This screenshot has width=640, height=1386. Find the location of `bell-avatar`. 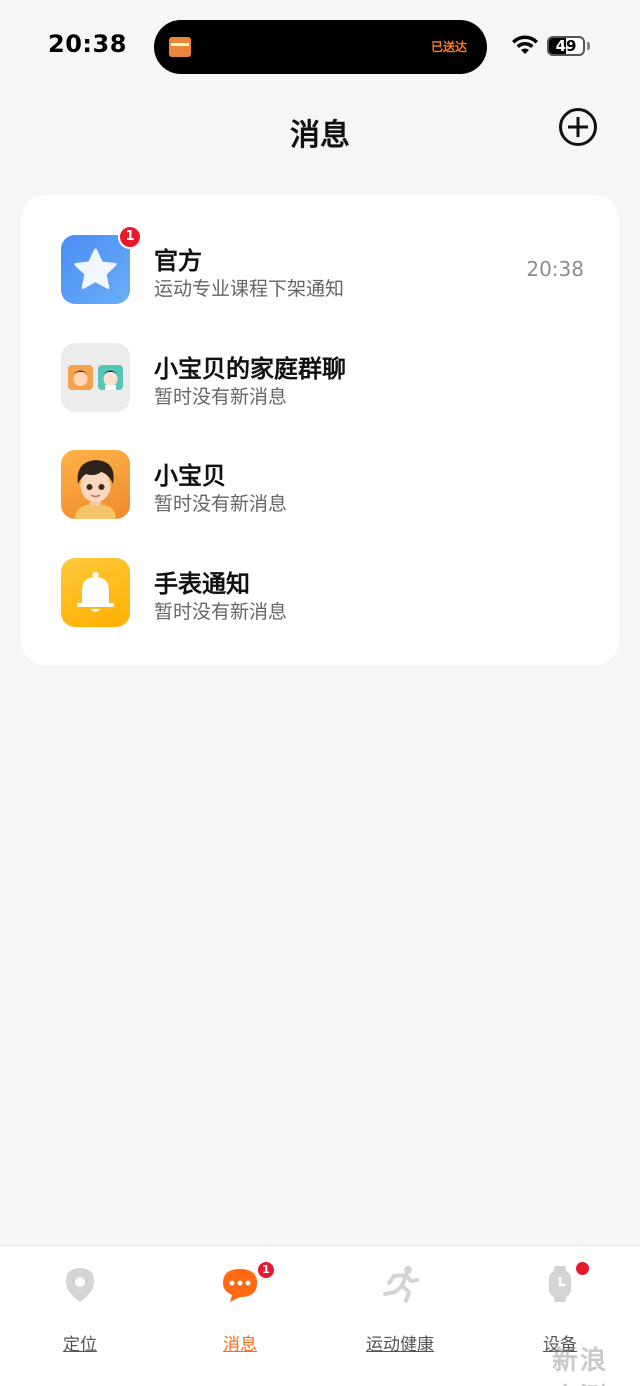

bell-avatar is located at coordinates (95, 592).